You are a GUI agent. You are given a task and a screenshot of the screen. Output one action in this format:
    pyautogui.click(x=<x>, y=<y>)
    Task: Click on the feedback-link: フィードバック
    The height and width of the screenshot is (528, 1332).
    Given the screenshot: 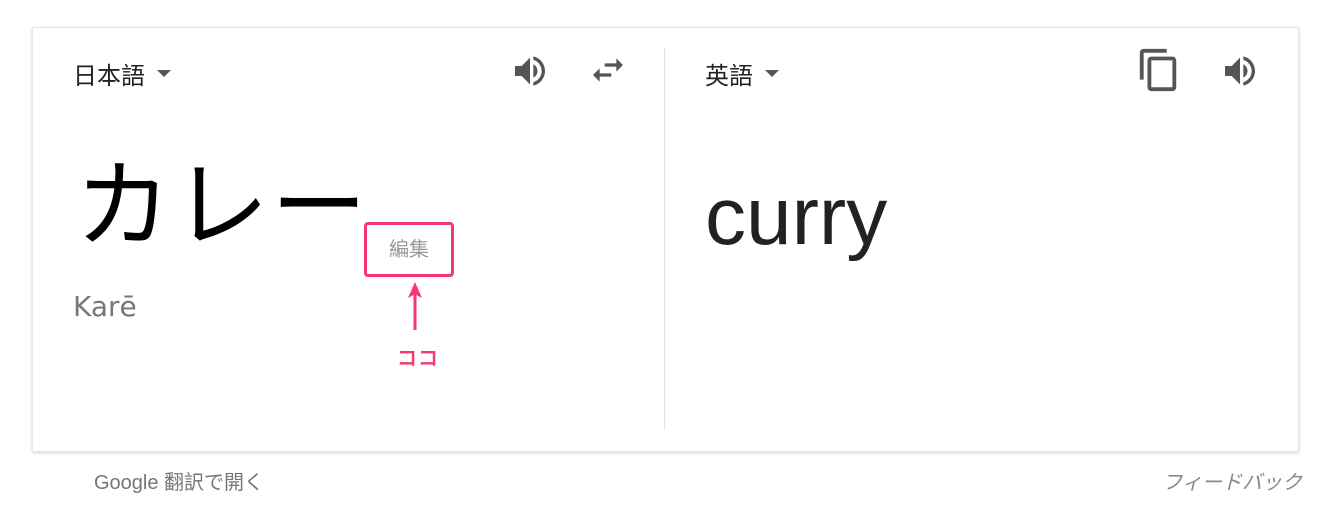 What is the action you would take?
    pyautogui.click(x=1232, y=480)
    